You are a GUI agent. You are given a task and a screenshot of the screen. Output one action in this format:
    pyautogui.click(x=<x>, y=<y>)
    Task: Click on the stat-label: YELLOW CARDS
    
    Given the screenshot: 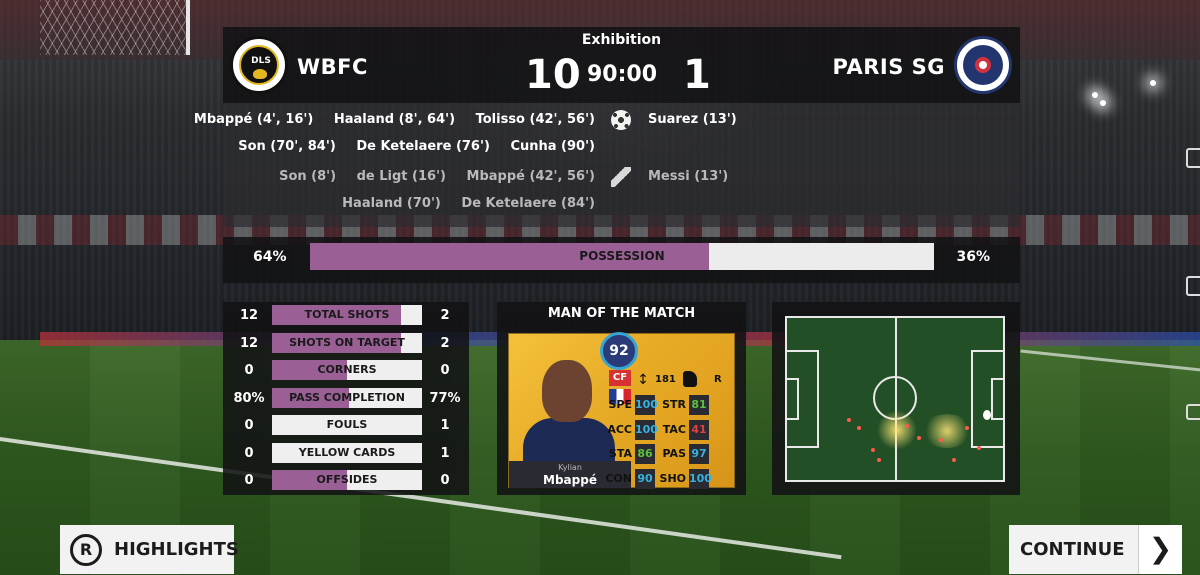 What is the action you would take?
    pyautogui.click(x=347, y=452)
    